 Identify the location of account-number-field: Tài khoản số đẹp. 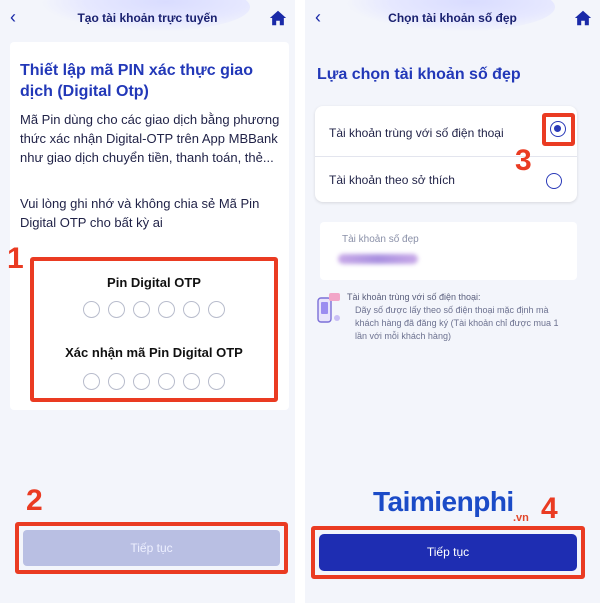
(448, 251).